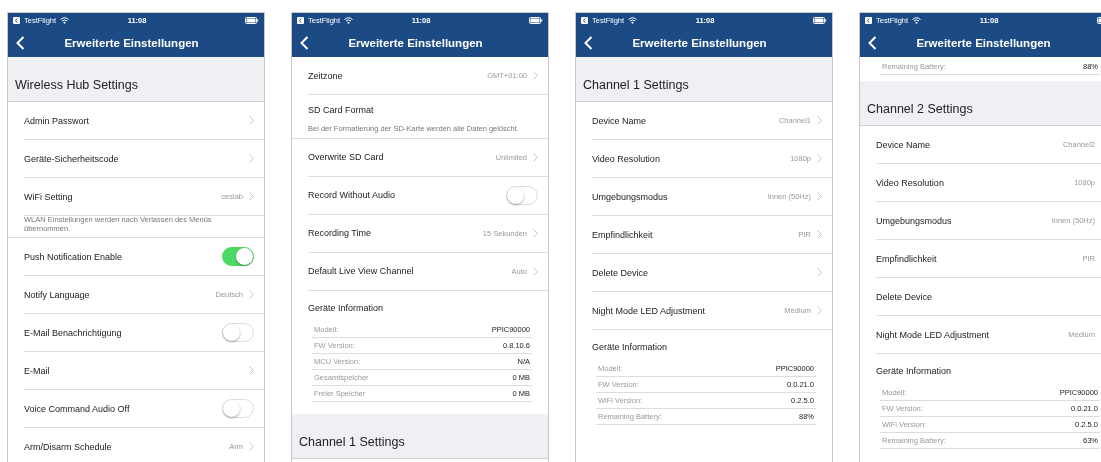 This screenshot has height=462, width=1101. Describe the element at coordinates (77, 408) in the screenshot. I see `setting-label: Voice Command Audio Off` at that location.